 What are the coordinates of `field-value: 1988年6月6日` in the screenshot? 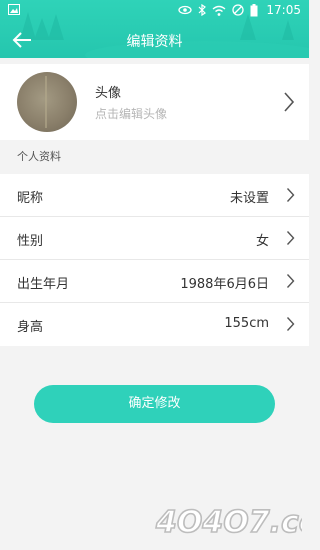 It's located at (224, 284).